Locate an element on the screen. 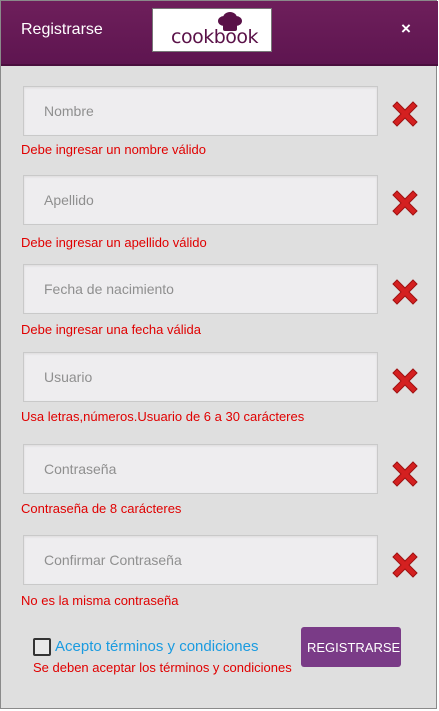 The image size is (439, 711). logo-text: cookbook is located at coordinates (215, 37).